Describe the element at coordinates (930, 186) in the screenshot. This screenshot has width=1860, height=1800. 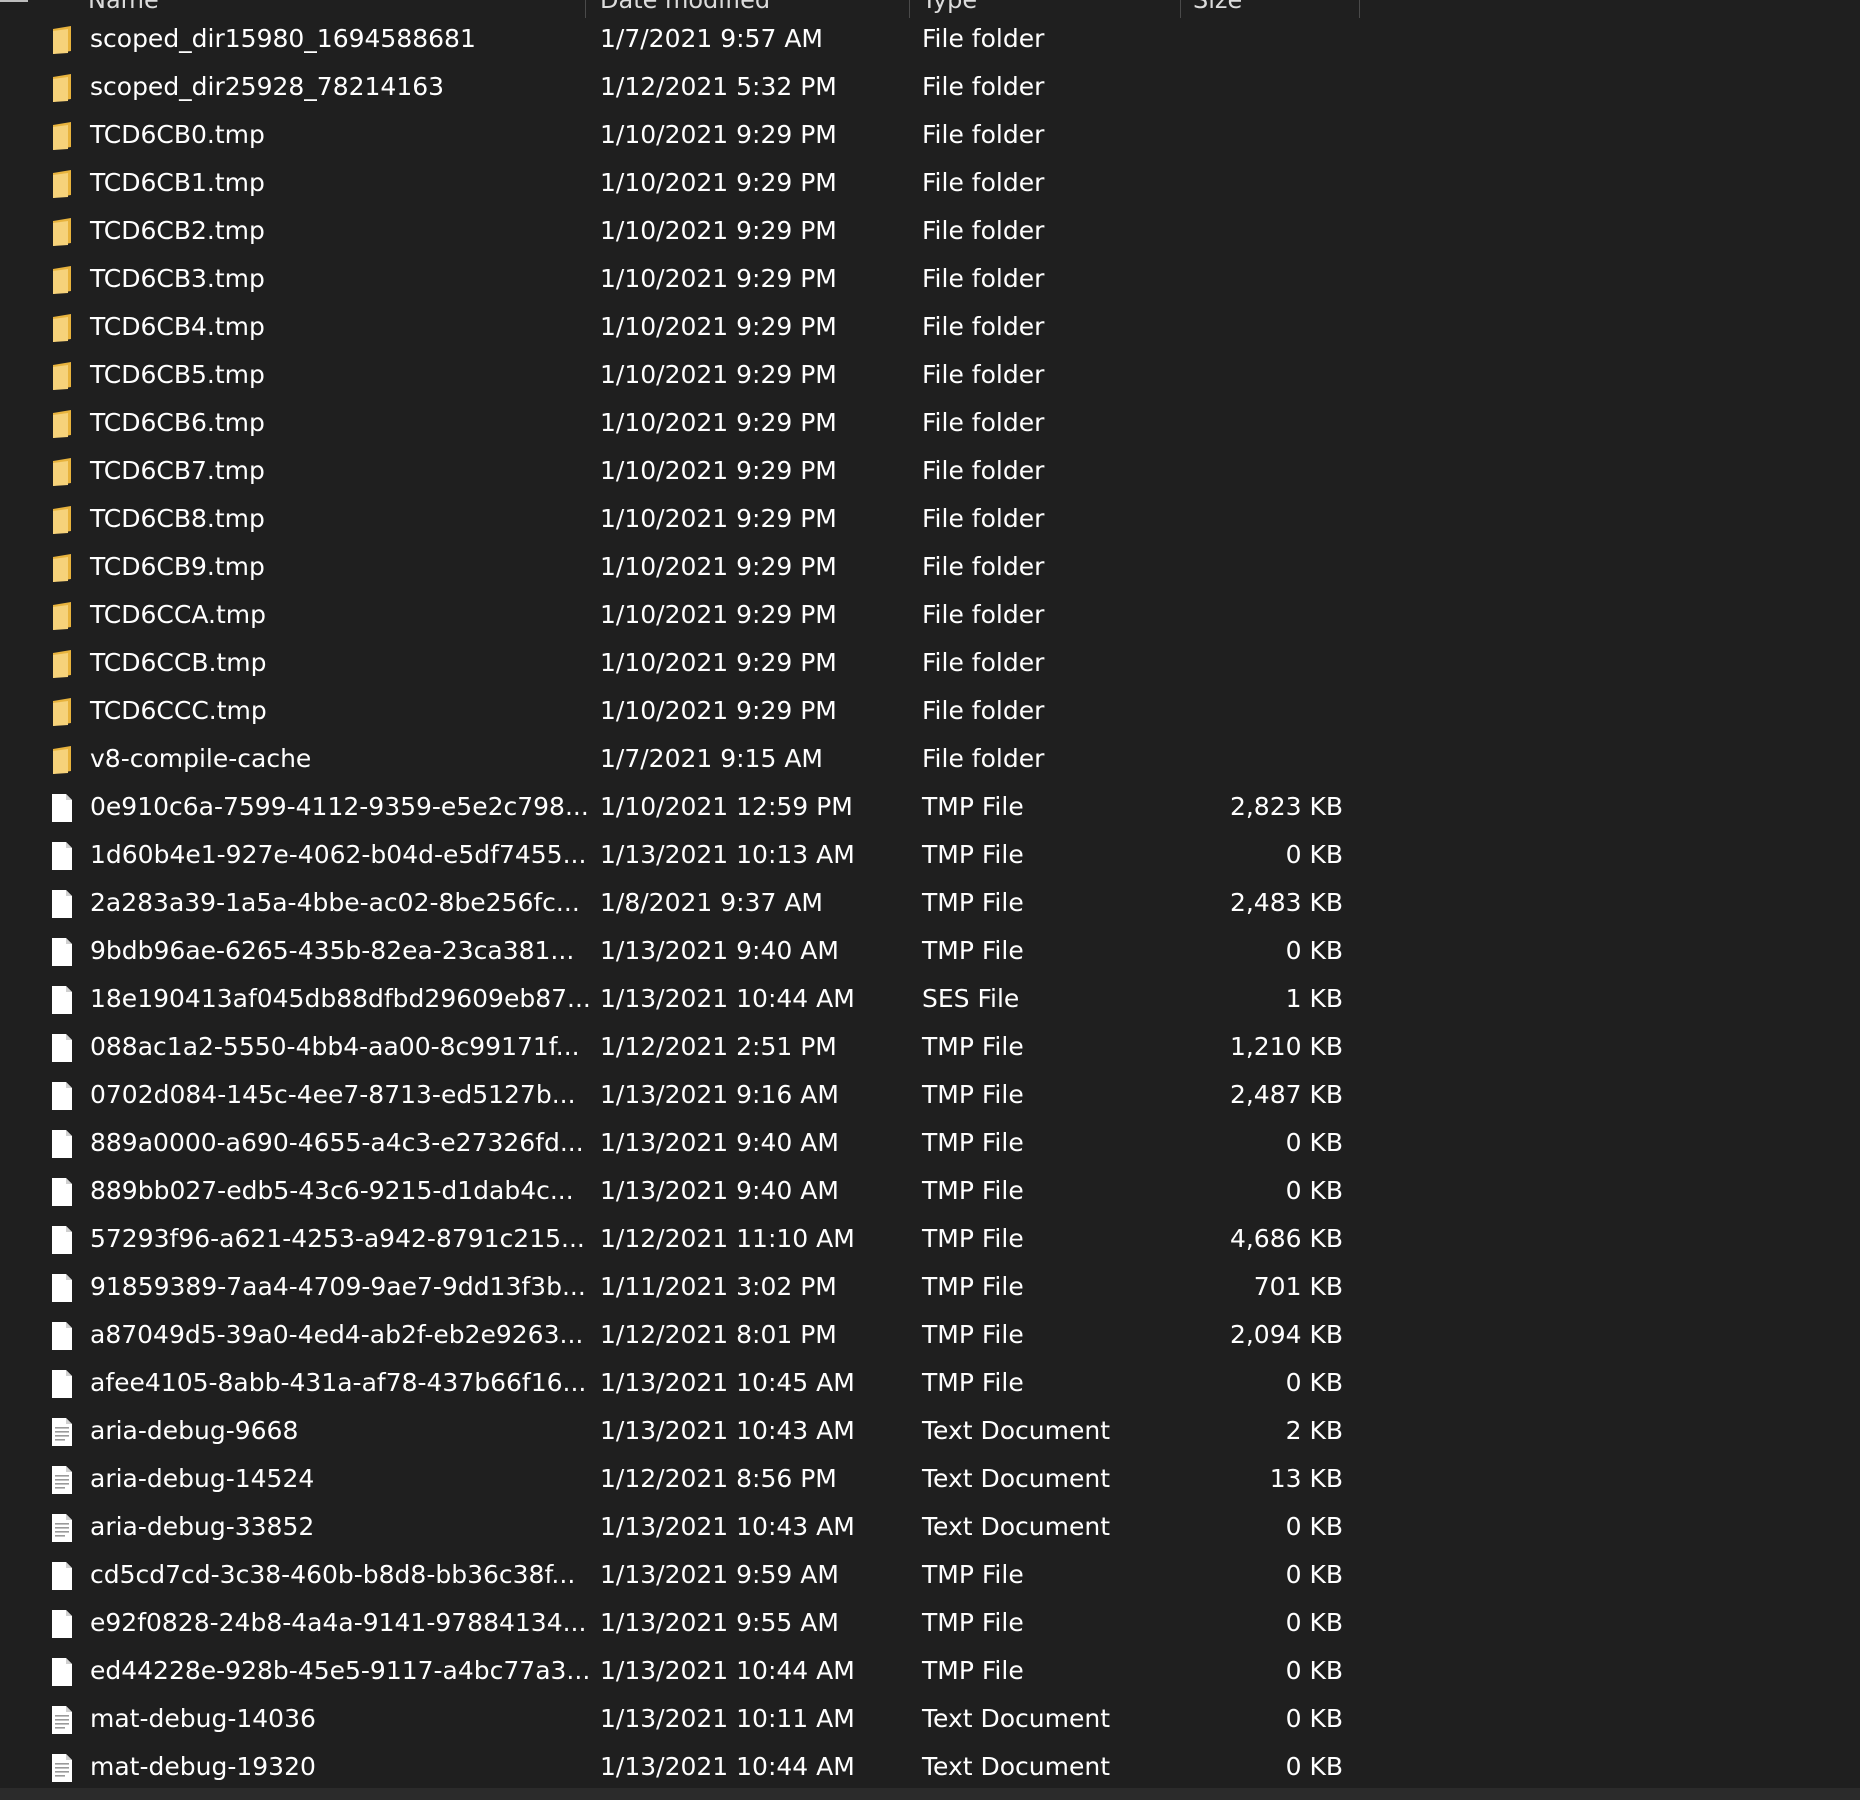
I see `file-row: TCD6CB1.tmp 1/10/2021 9:29 PM File folder` at that location.